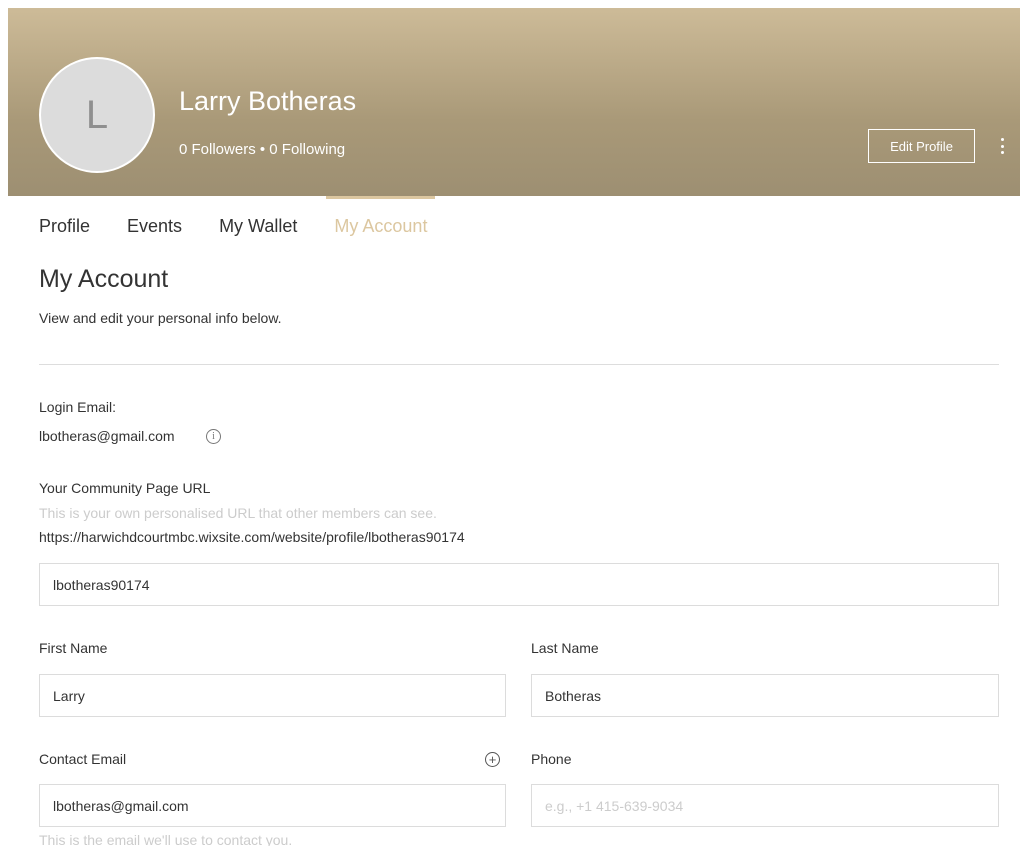 This screenshot has width=1020, height=846. What do you see at coordinates (765, 695) in the screenshot?
I see `last-name-input` at bounding box center [765, 695].